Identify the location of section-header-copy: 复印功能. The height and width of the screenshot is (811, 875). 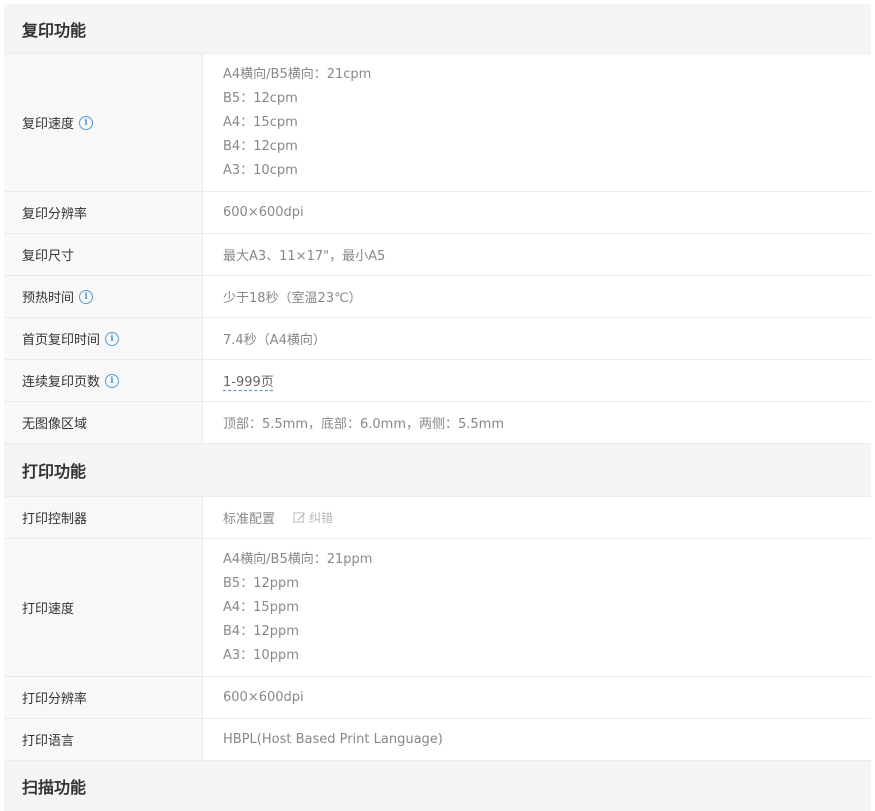
(437, 29).